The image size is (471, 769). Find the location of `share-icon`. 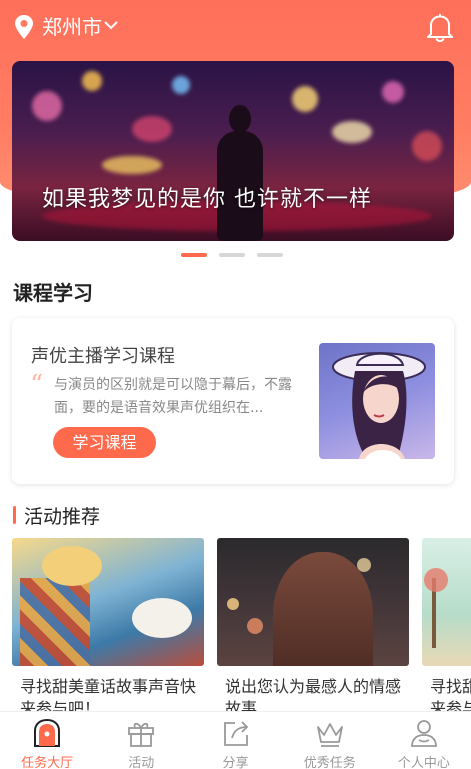

share-icon is located at coordinates (235, 733).